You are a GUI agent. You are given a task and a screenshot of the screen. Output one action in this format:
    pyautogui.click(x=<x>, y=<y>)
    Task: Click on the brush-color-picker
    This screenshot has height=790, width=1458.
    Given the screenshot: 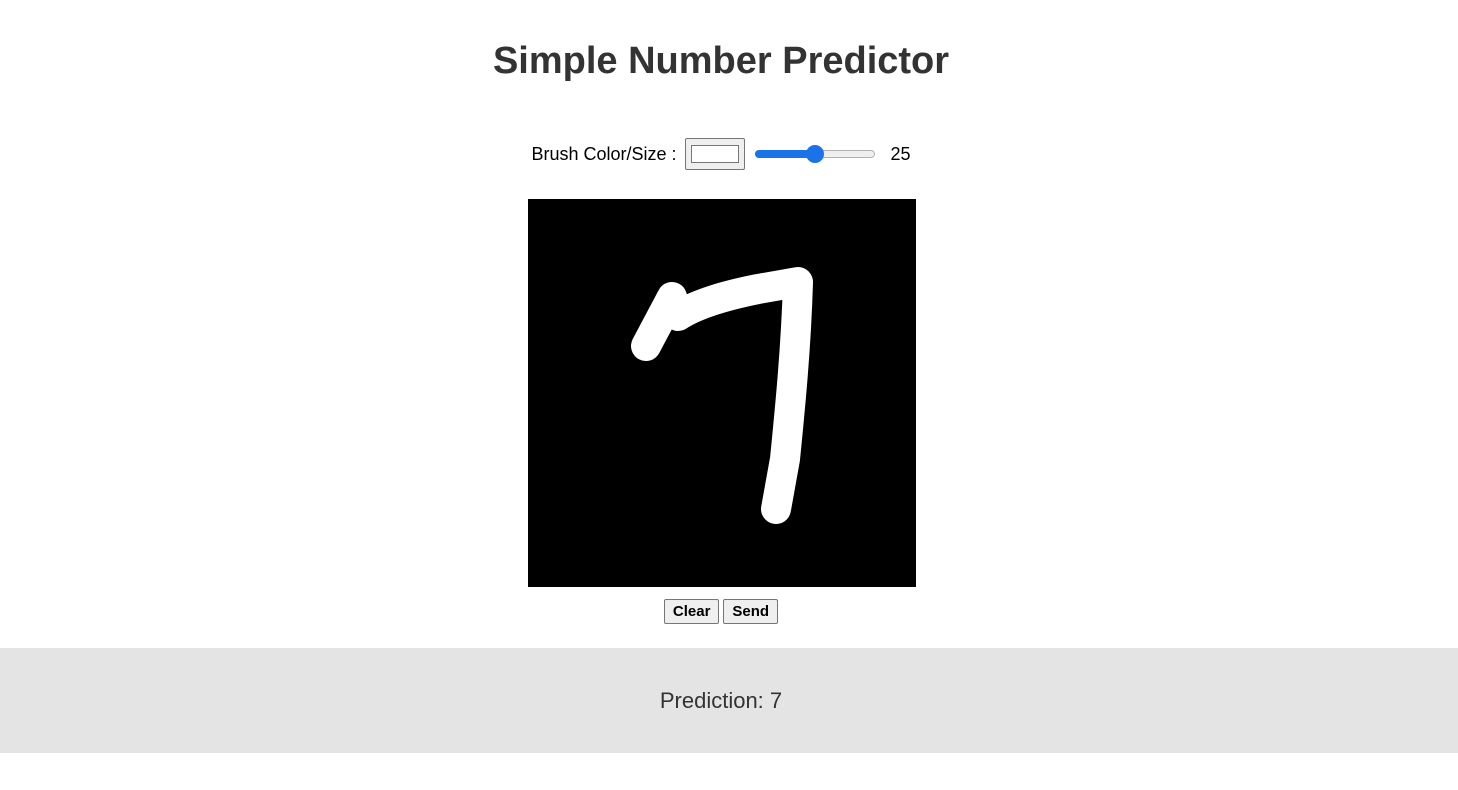 What is the action you would take?
    pyautogui.click(x=714, y=154)
    